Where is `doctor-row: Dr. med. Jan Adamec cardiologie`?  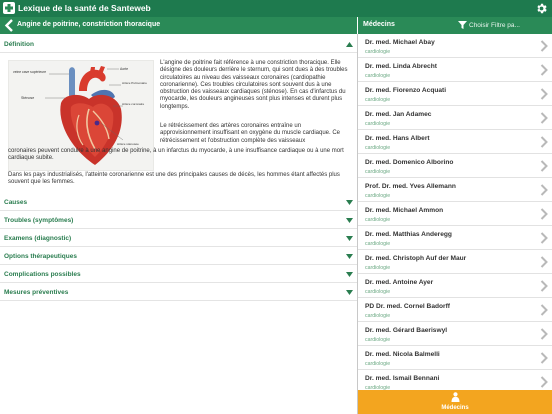 doctor-row: Dr. med. Jan Adamec cardiologie is located at coordinates (455, 118).